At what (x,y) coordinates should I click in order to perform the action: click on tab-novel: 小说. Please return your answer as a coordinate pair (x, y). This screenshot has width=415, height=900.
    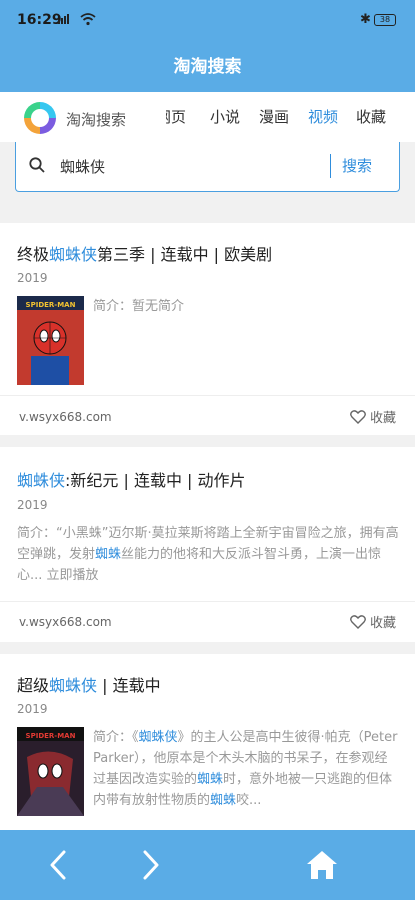
    Looking at the image, I should click on (225, 116).